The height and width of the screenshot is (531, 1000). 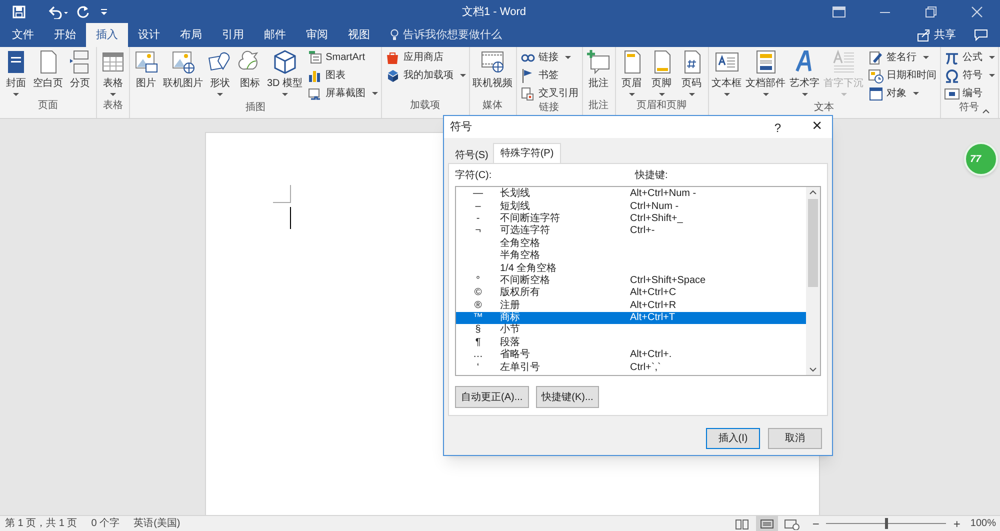 What do you see at coordinates (661, 73) in the screenshot?
I see `ribbon-button: 页脚` at bounding box center [661, 73].